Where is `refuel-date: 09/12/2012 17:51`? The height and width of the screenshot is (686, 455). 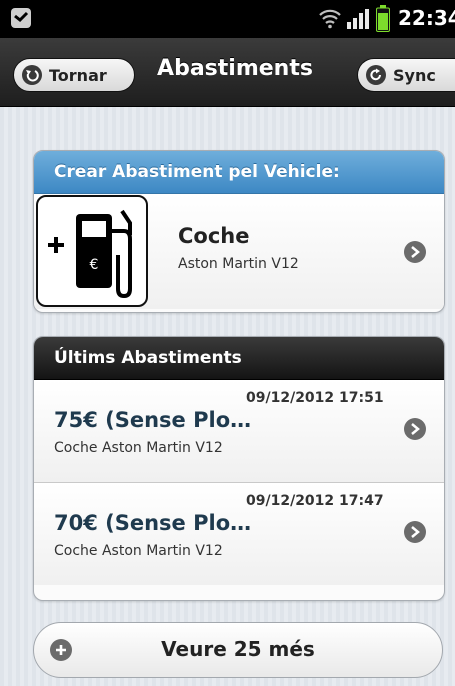 refuel-date: 09/12/2012 17:51 is located at coordinates (315, 398).